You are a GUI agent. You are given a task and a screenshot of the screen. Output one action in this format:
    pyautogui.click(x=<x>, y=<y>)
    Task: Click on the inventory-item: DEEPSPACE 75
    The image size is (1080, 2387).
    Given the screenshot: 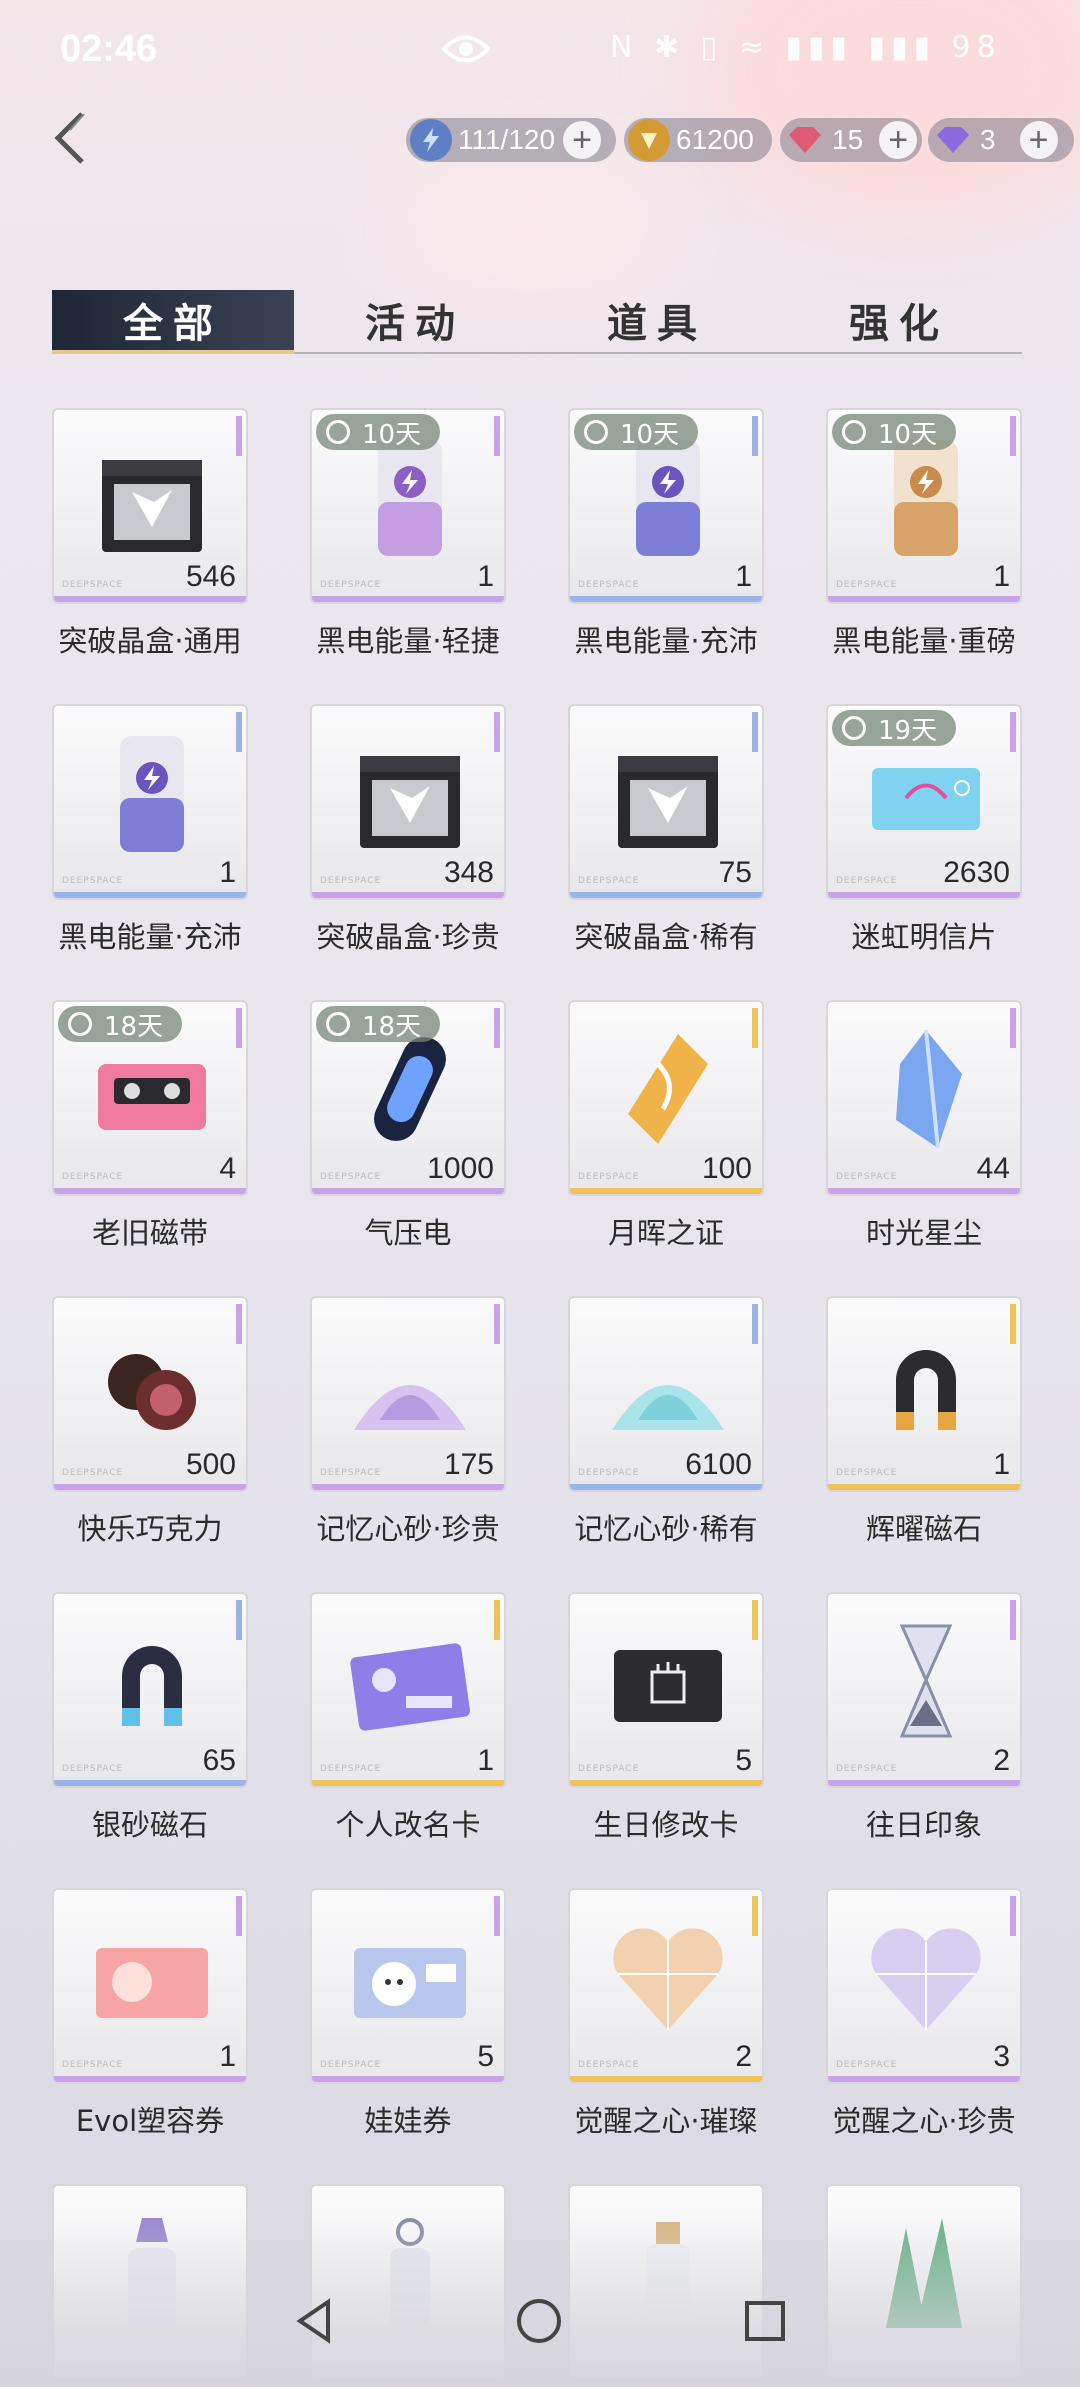 What is the action you would take?
    pyautogui.click(x=666, y=802)
    